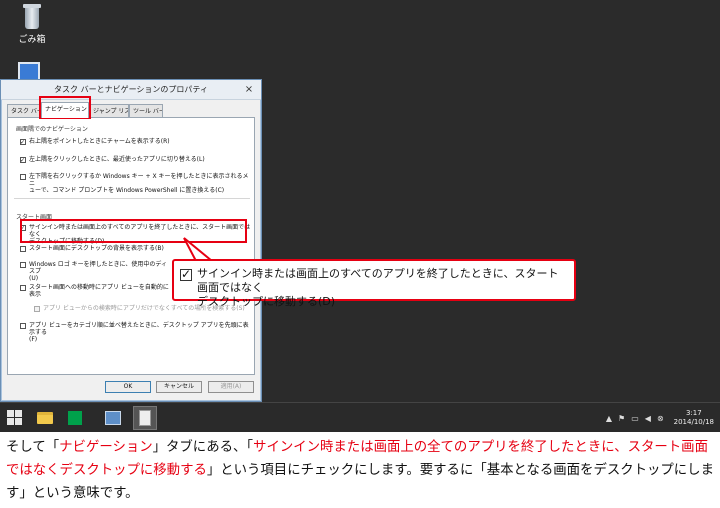 This screenshot has width=720, height=508. Describe the element at coordinates (32, 17) in the screenshot. I see `recycle-bin-icon` at that location.